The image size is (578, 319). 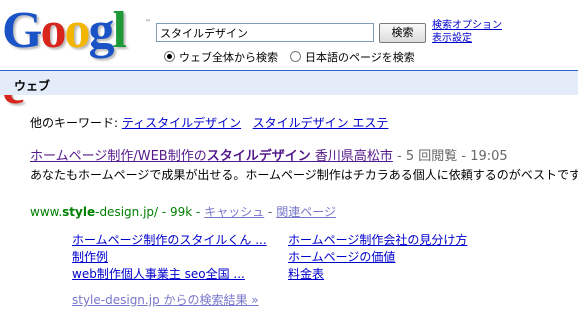 What do you see at coordinates (119, 30) in the screenshot?
I see `logo-letter: l` at bounding box center [119, 30].